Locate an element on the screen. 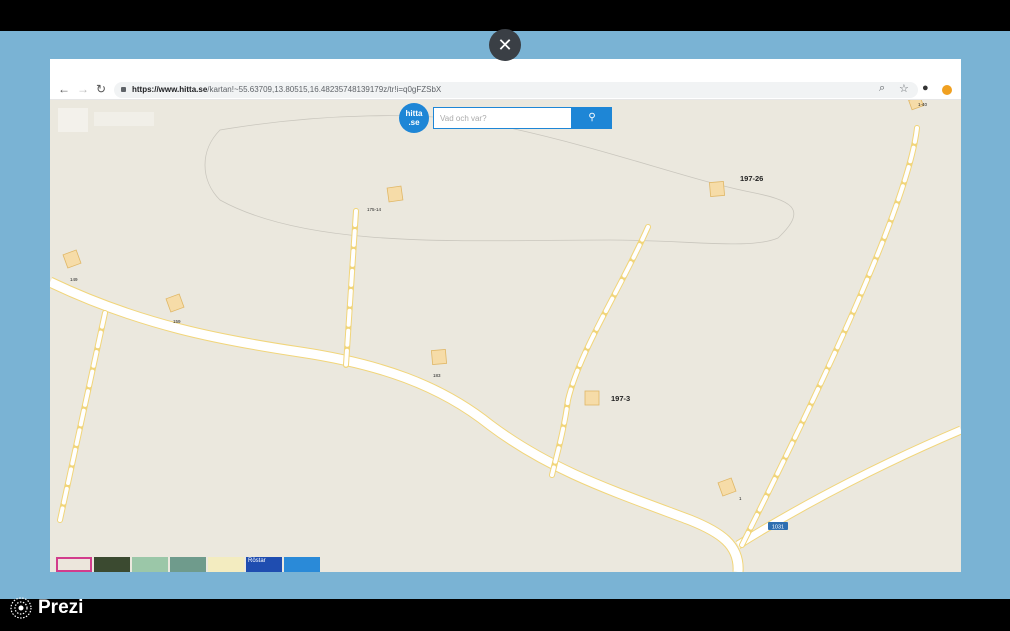  map-layer-standard is located at coordinates (74, 564).